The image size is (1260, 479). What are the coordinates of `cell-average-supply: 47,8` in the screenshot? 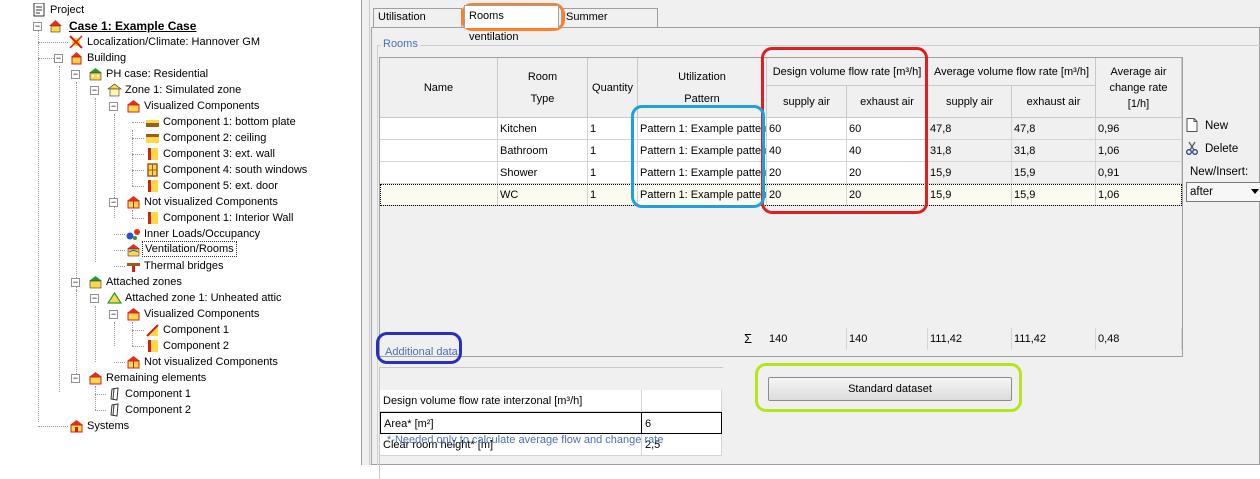 It's located at (970, 129).